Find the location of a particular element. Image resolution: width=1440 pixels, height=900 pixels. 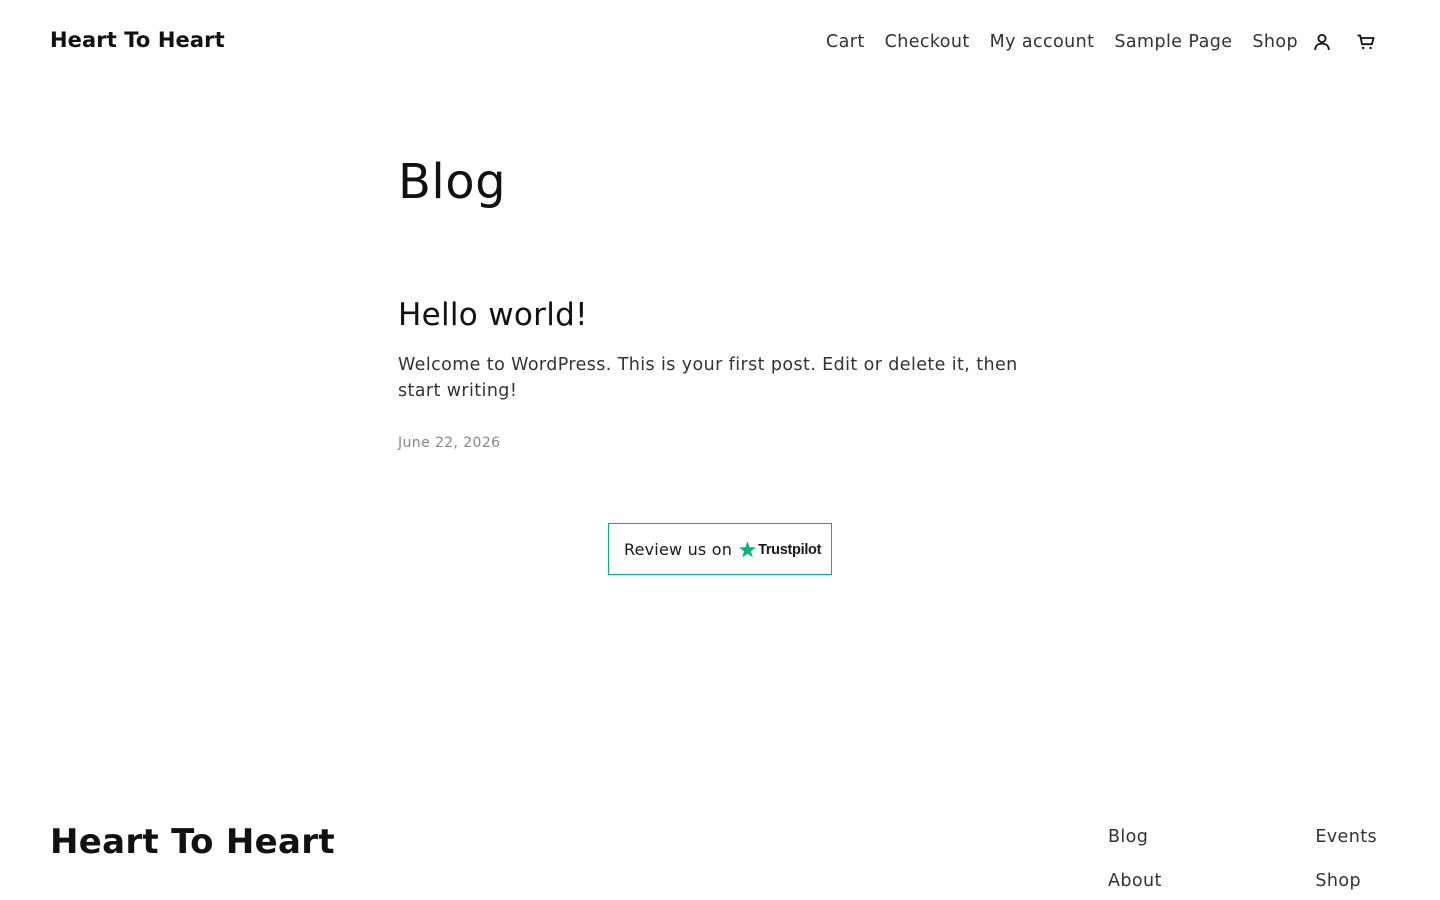

trustpilot-star-icon is located at coordinates (748, 548).